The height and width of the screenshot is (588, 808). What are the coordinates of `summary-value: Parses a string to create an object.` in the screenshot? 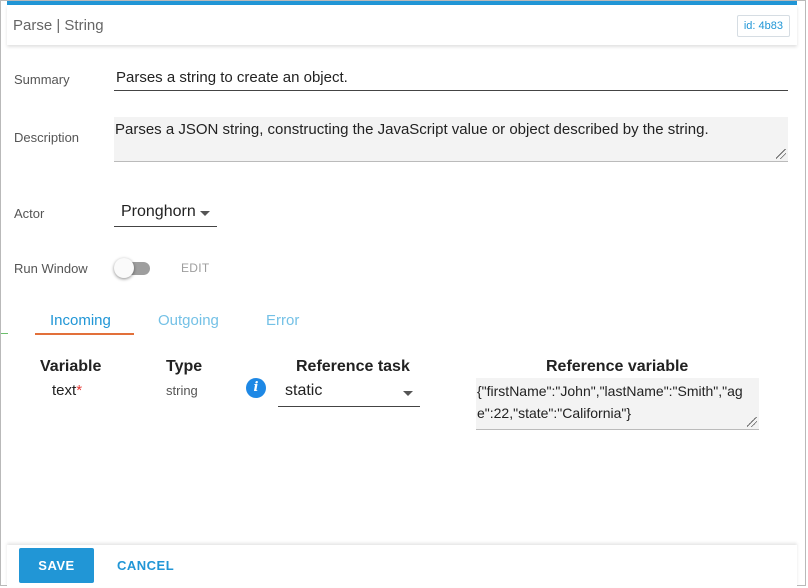 It's located at (232, 77).